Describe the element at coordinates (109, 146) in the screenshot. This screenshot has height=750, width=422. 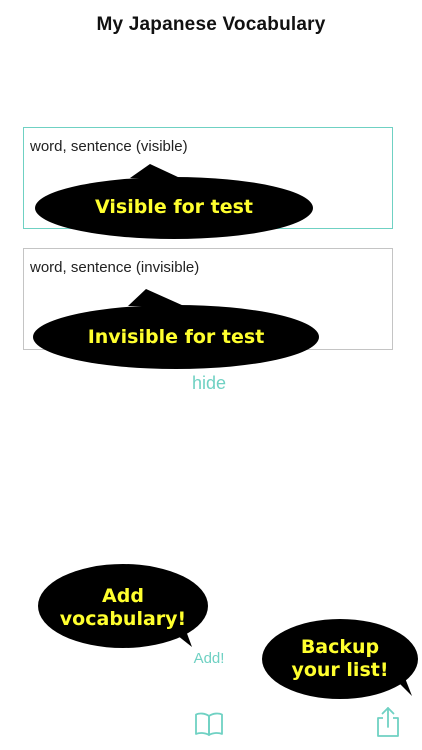
I see `visible-field-placeholder: word, sentence (visible)` at that location.